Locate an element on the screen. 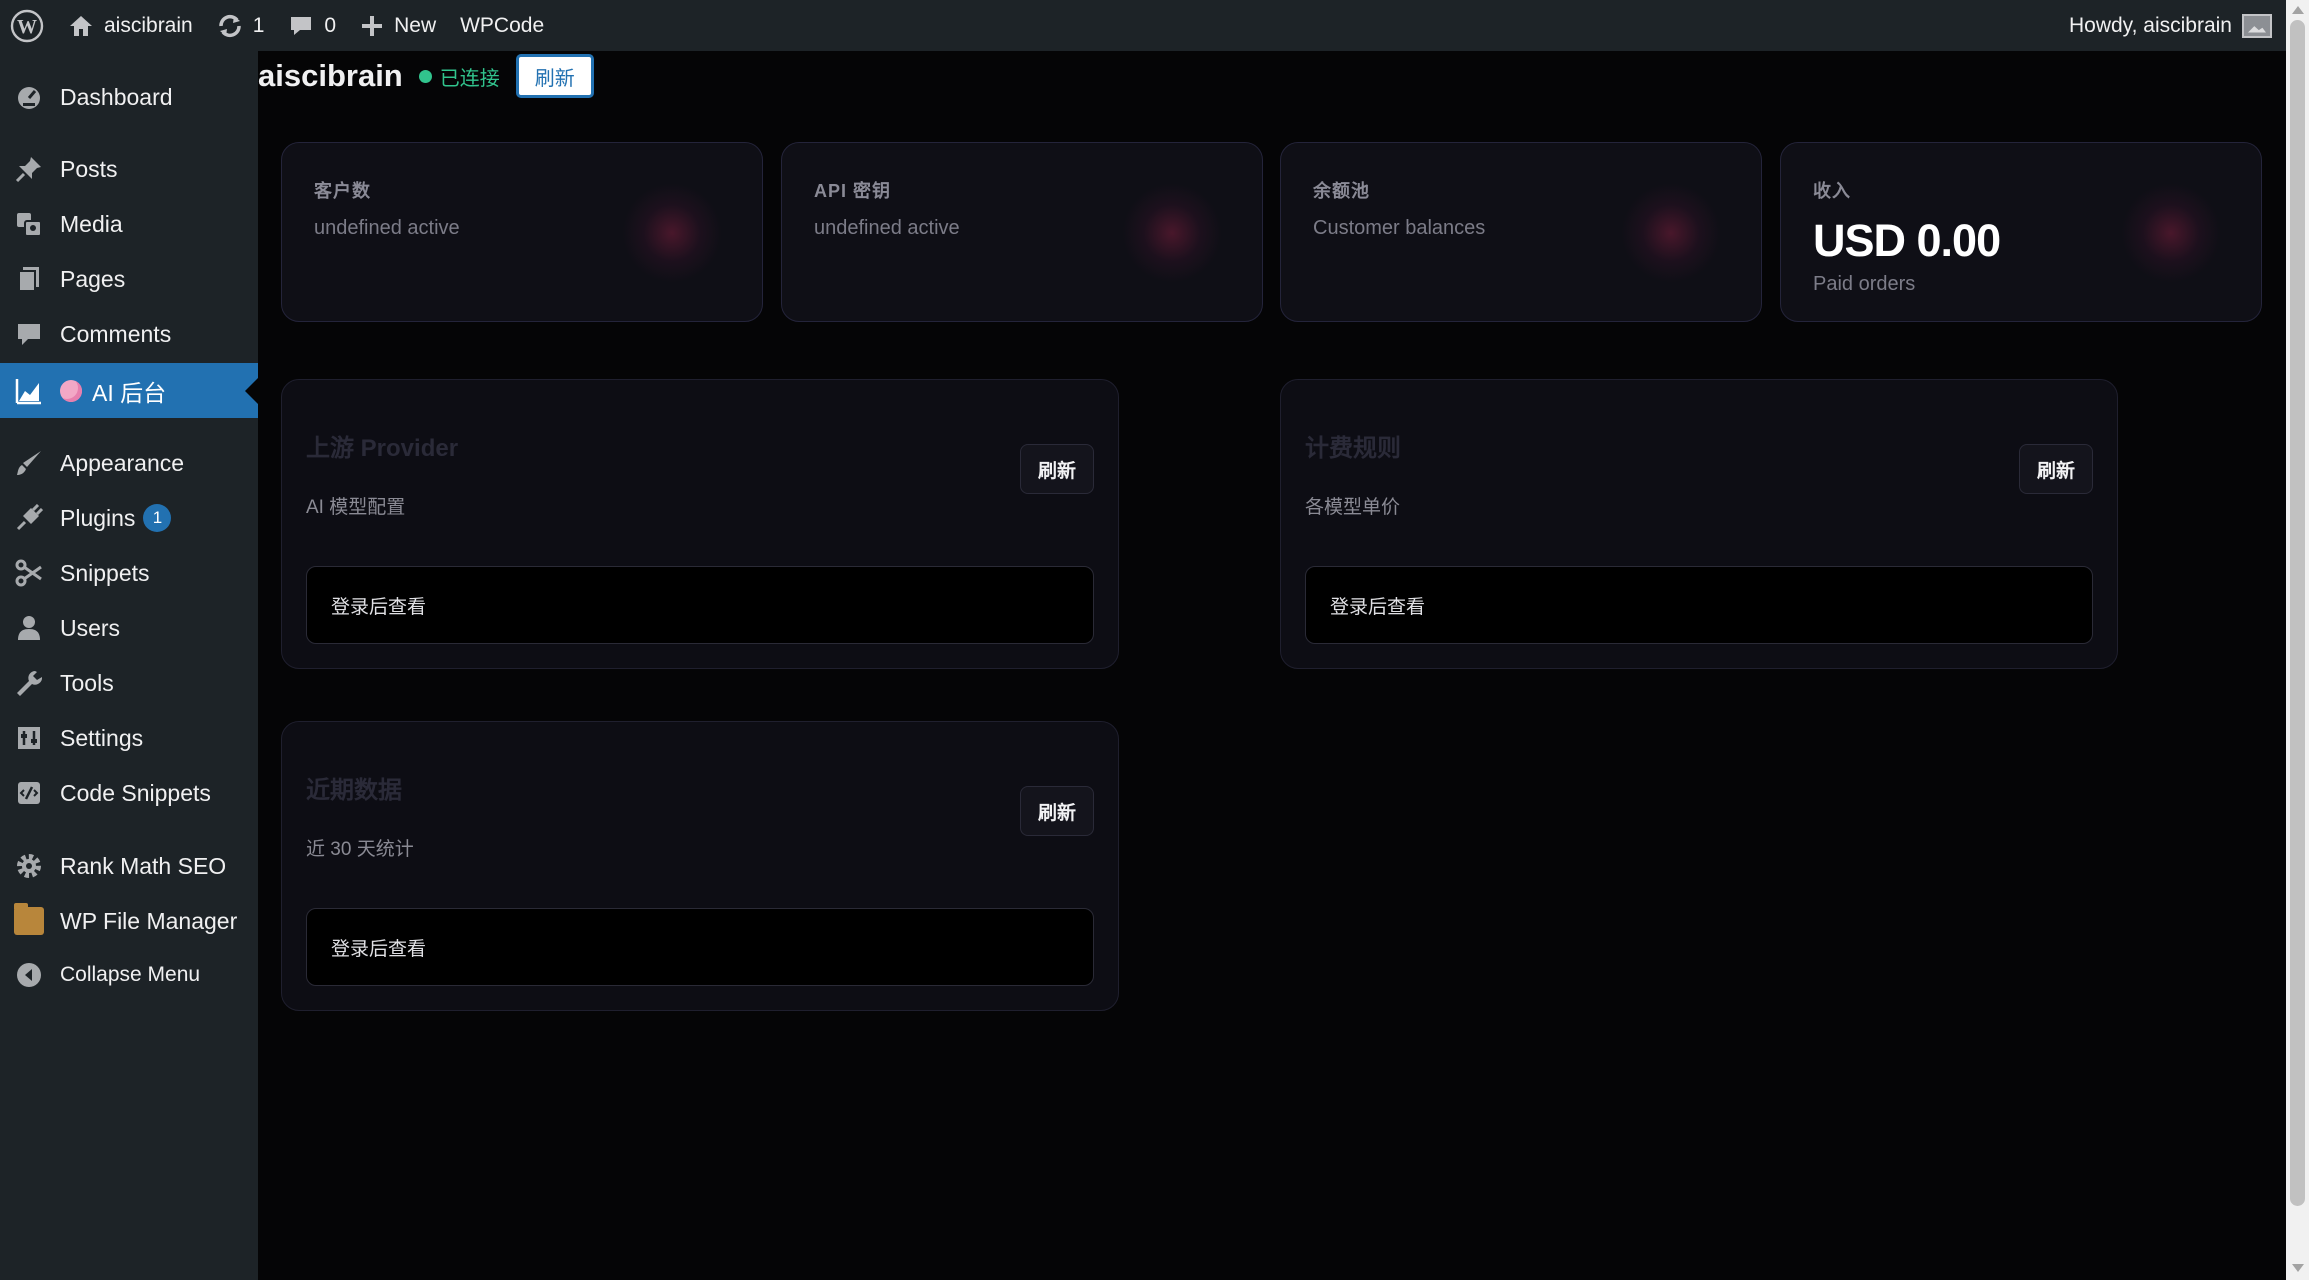 This screenshot has height=1280, width=2309. status-dot-icon is located at coordinates (425, 76).